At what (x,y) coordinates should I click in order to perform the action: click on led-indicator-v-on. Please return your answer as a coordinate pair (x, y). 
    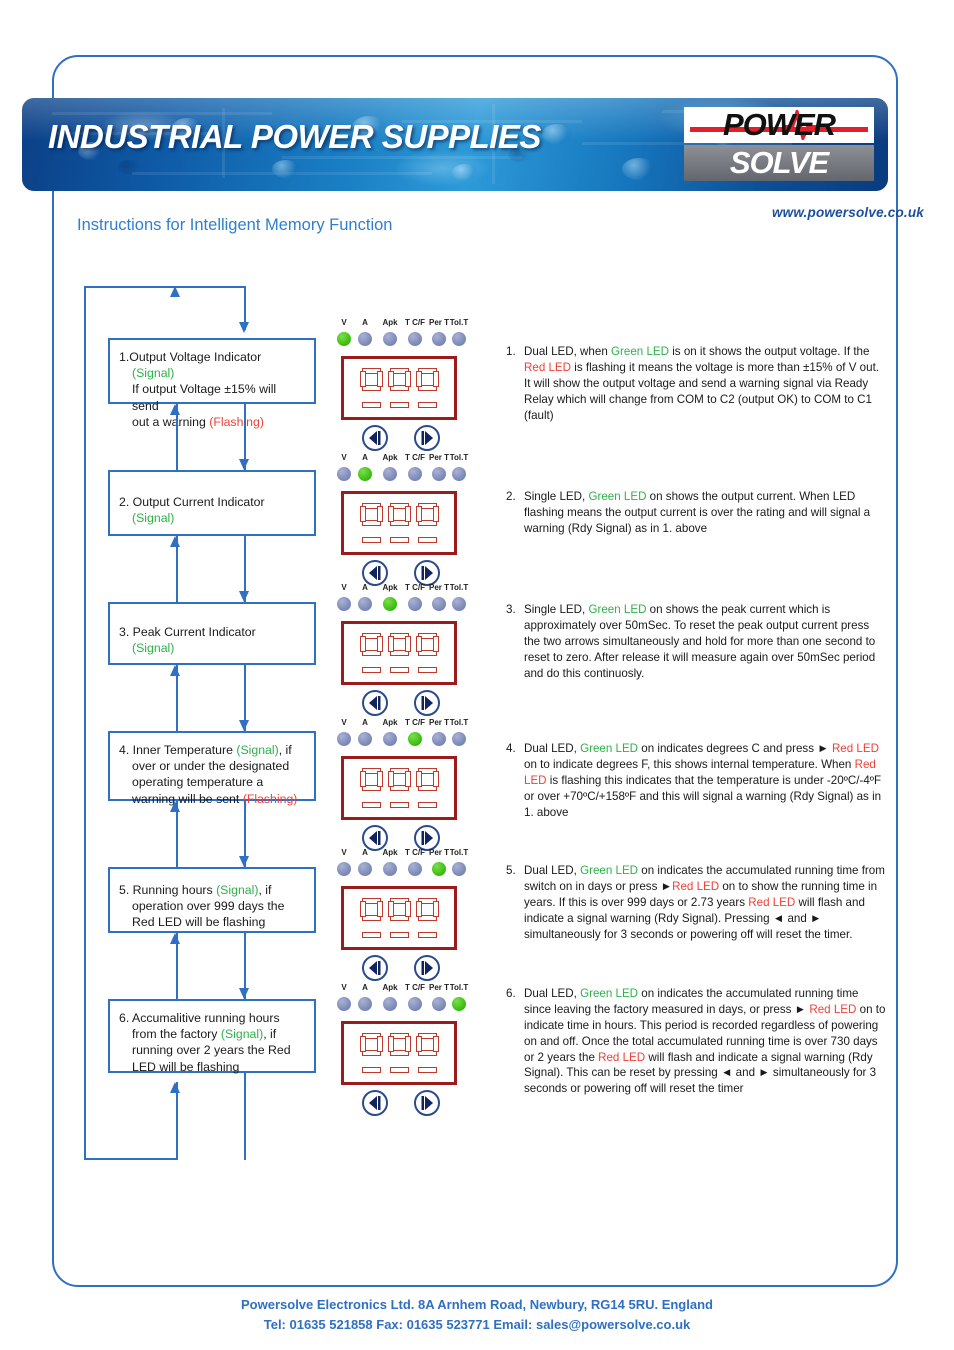
    Looking at the image, I should click on (344, 339).